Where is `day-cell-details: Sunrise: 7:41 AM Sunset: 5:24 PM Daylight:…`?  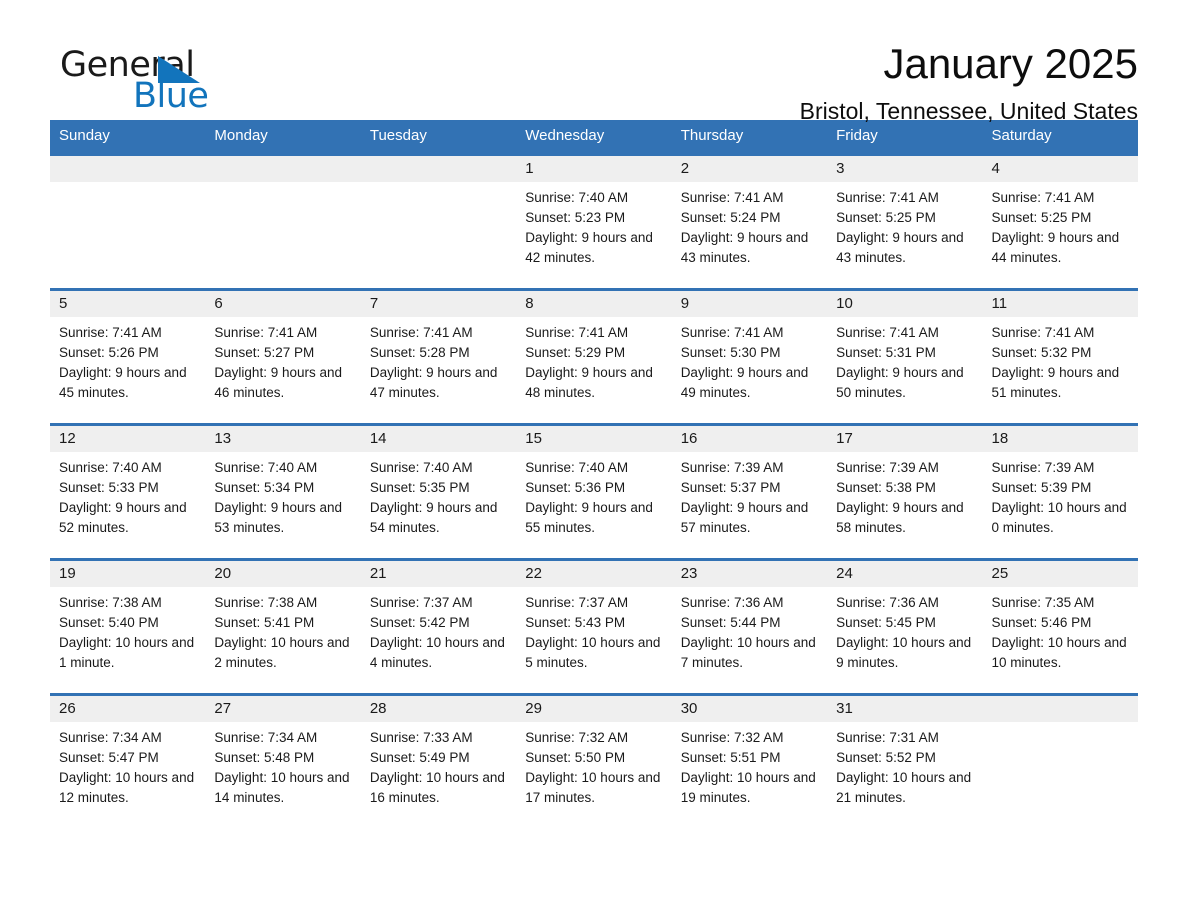 day-cell-details: Sunrise: 7:41 AM Sunset: 5:24 PM Daylight:… is located at coordinates (749, 225).